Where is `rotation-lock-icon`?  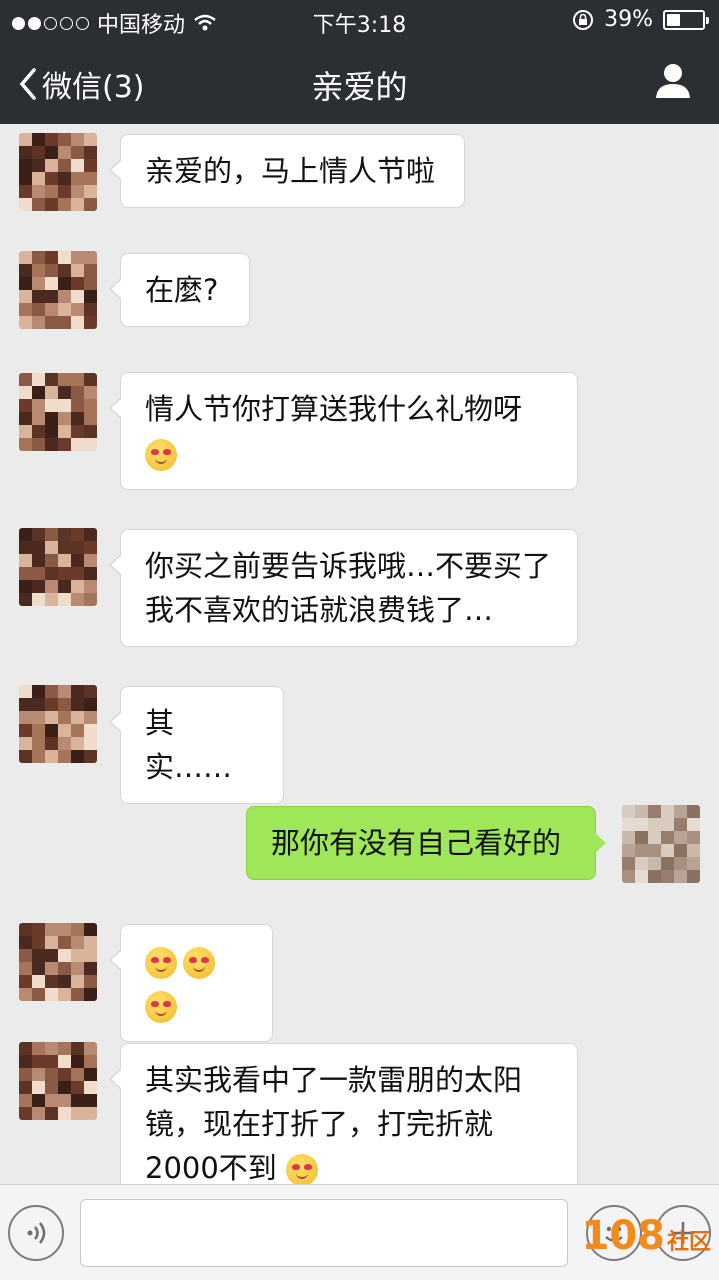
rotation-lock-icon is located at coordinates (583, 19).